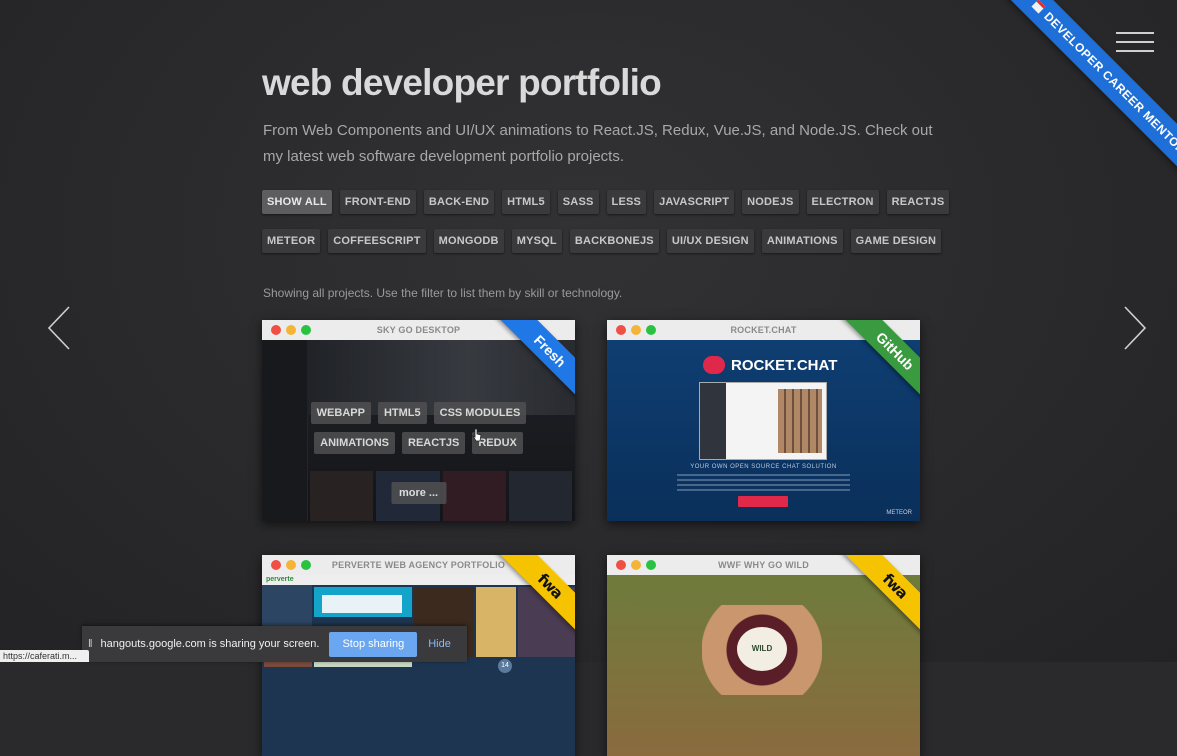  I want to click on drag-handle-icon: ‖, so click(90, 644).